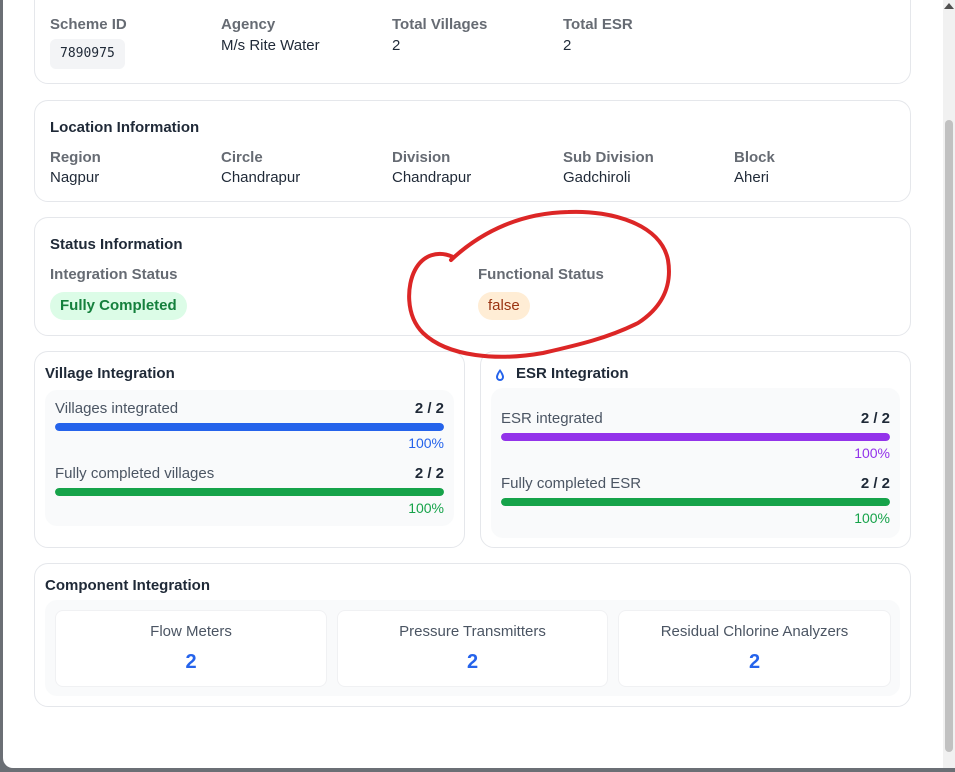 Image resolution: width=955 pixels, height=772 pixels. Describe the element at coordinates (118, 306) in the screenshot. I see `integration-status-badge: Fully Completed` at that location.